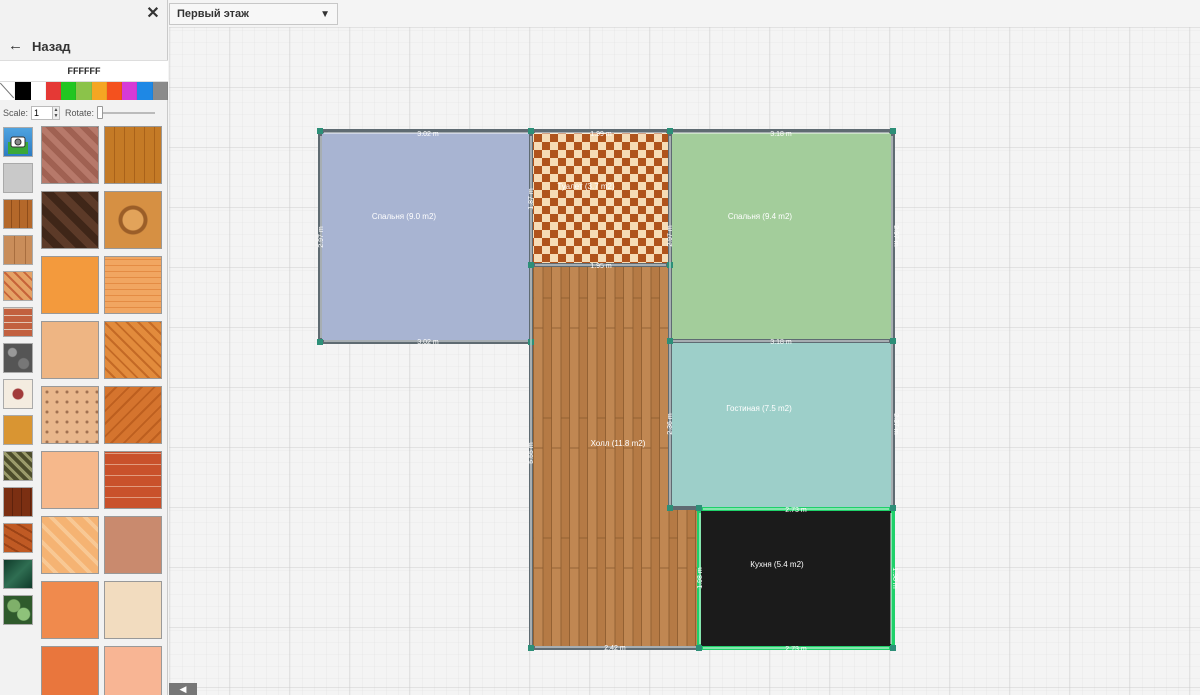 The width and height of the screenshot is (1200, 695). What do you see at coordinates (18, 178) in the screenshot?
I see `texture-category-stone` at bounding box center [18, 178].